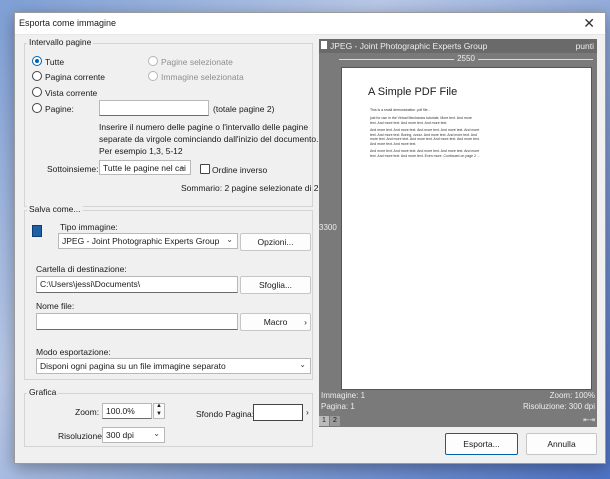  What do you see at coordinates (141, 241) in the screenshot?
I see `image-type-value: JPEG - Joint Photographic Experts Group` at bounding box center [141, 241].